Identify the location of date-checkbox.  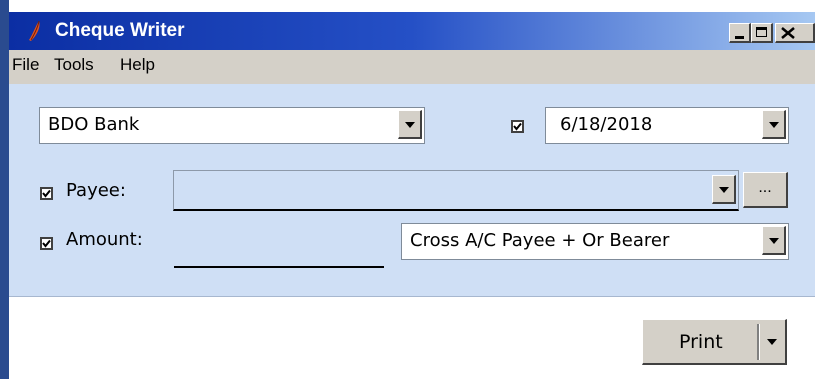
(517, 126).